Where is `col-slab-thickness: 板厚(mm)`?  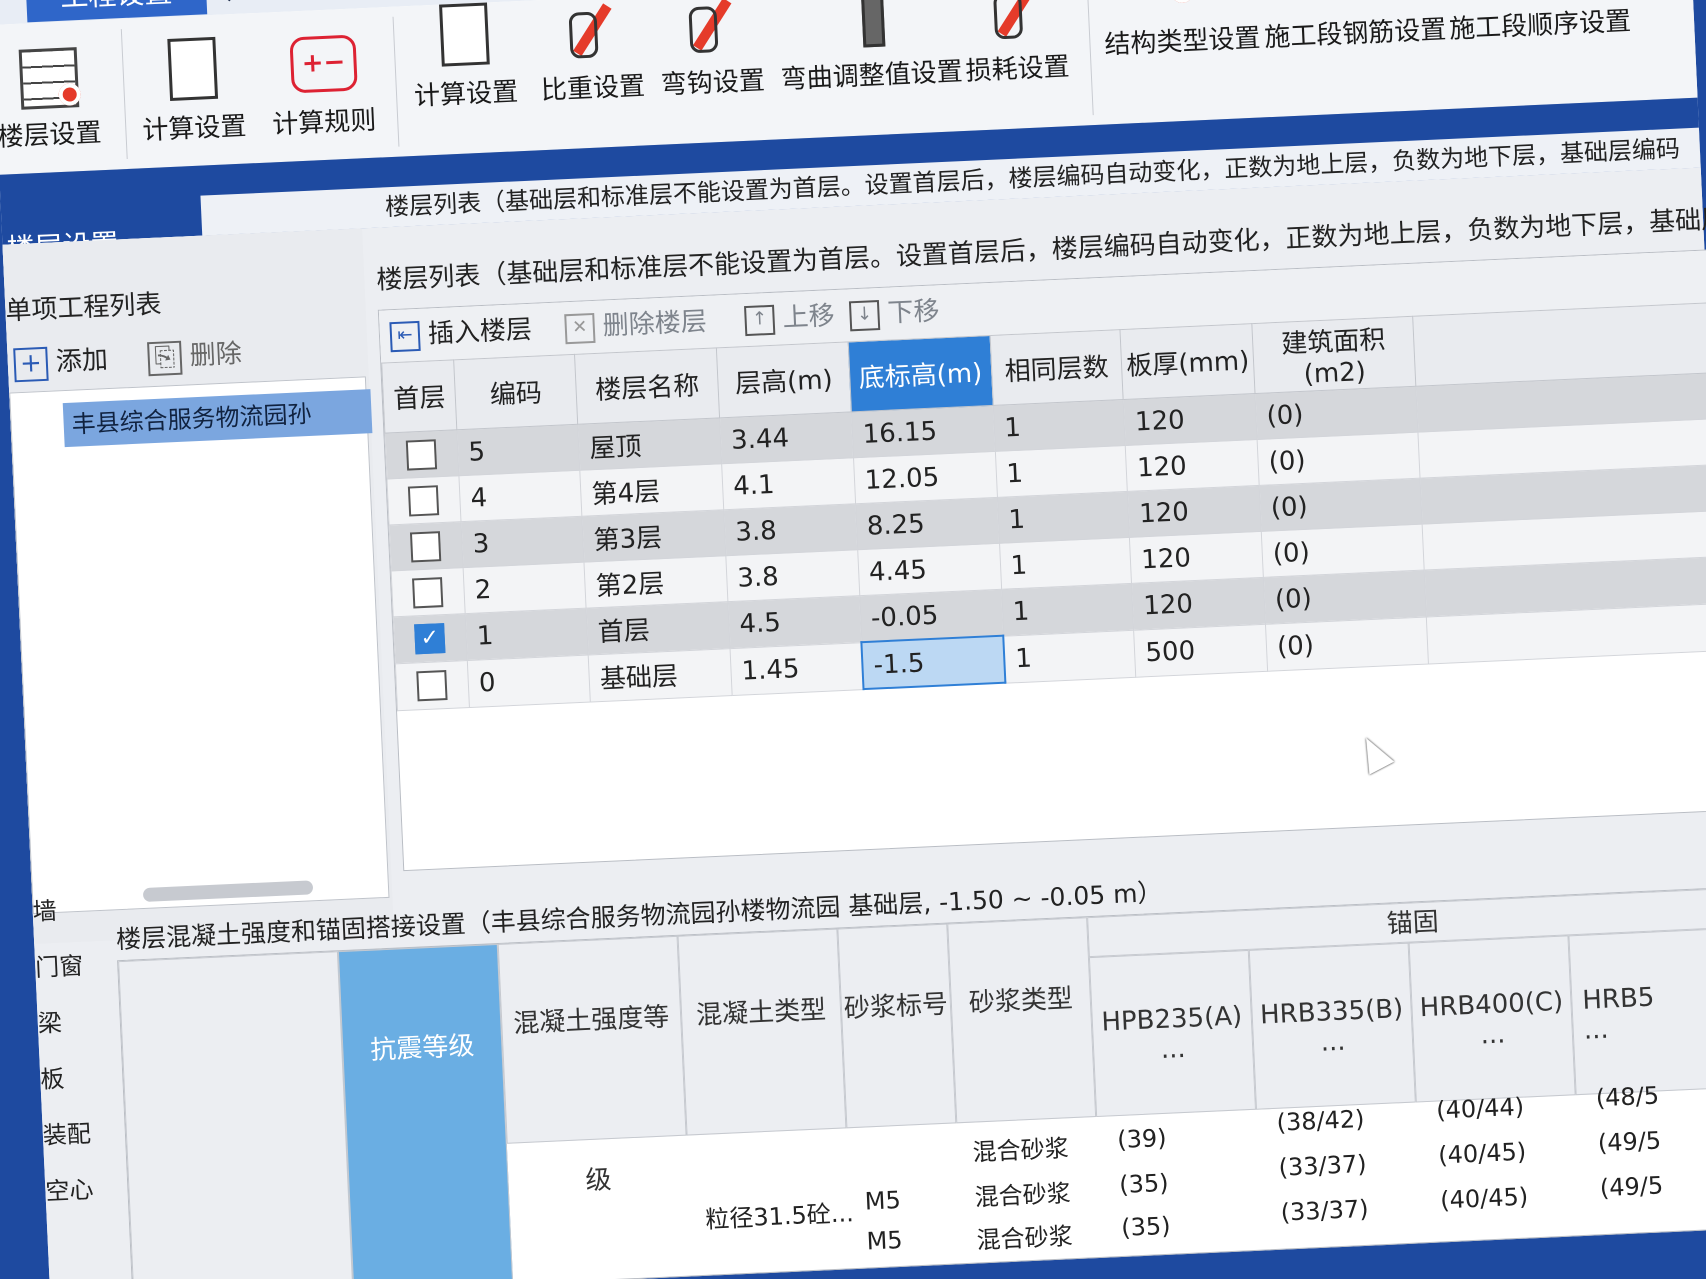
col-slab-thickness: 板厚(mm) is located at coordinates (1188, 361).